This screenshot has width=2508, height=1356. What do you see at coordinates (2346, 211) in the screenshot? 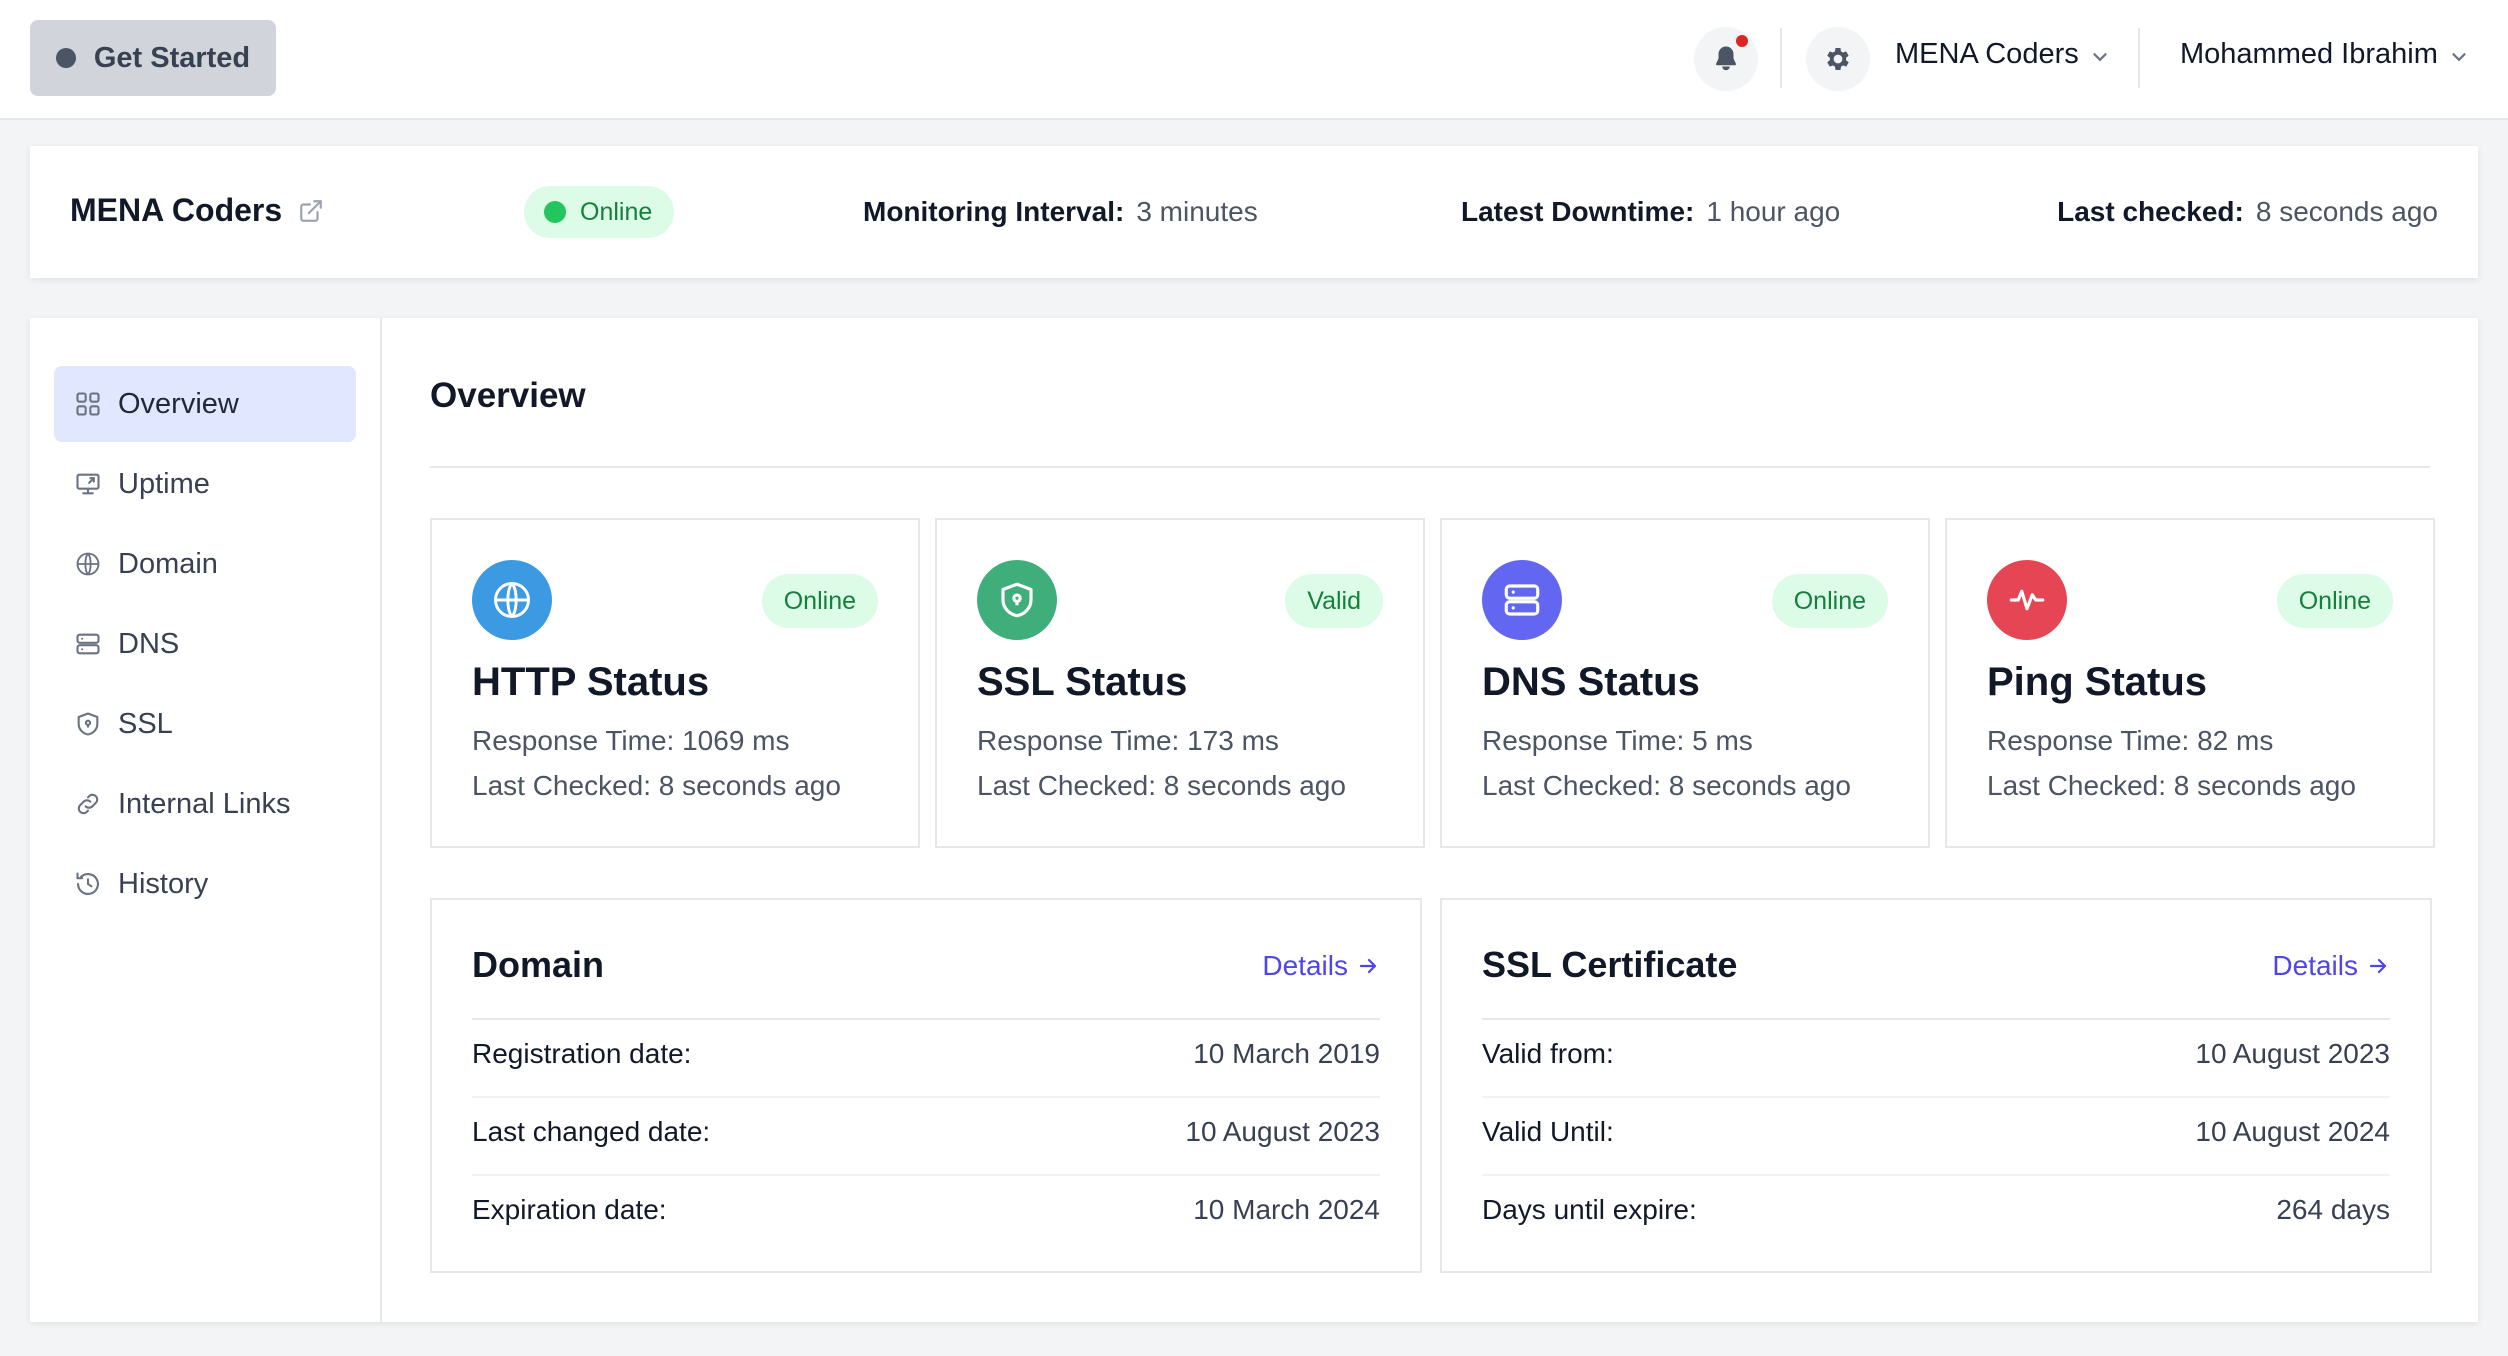
I see `last-checked-value: 8 seconds ago` at bounding box center [2346, 211].